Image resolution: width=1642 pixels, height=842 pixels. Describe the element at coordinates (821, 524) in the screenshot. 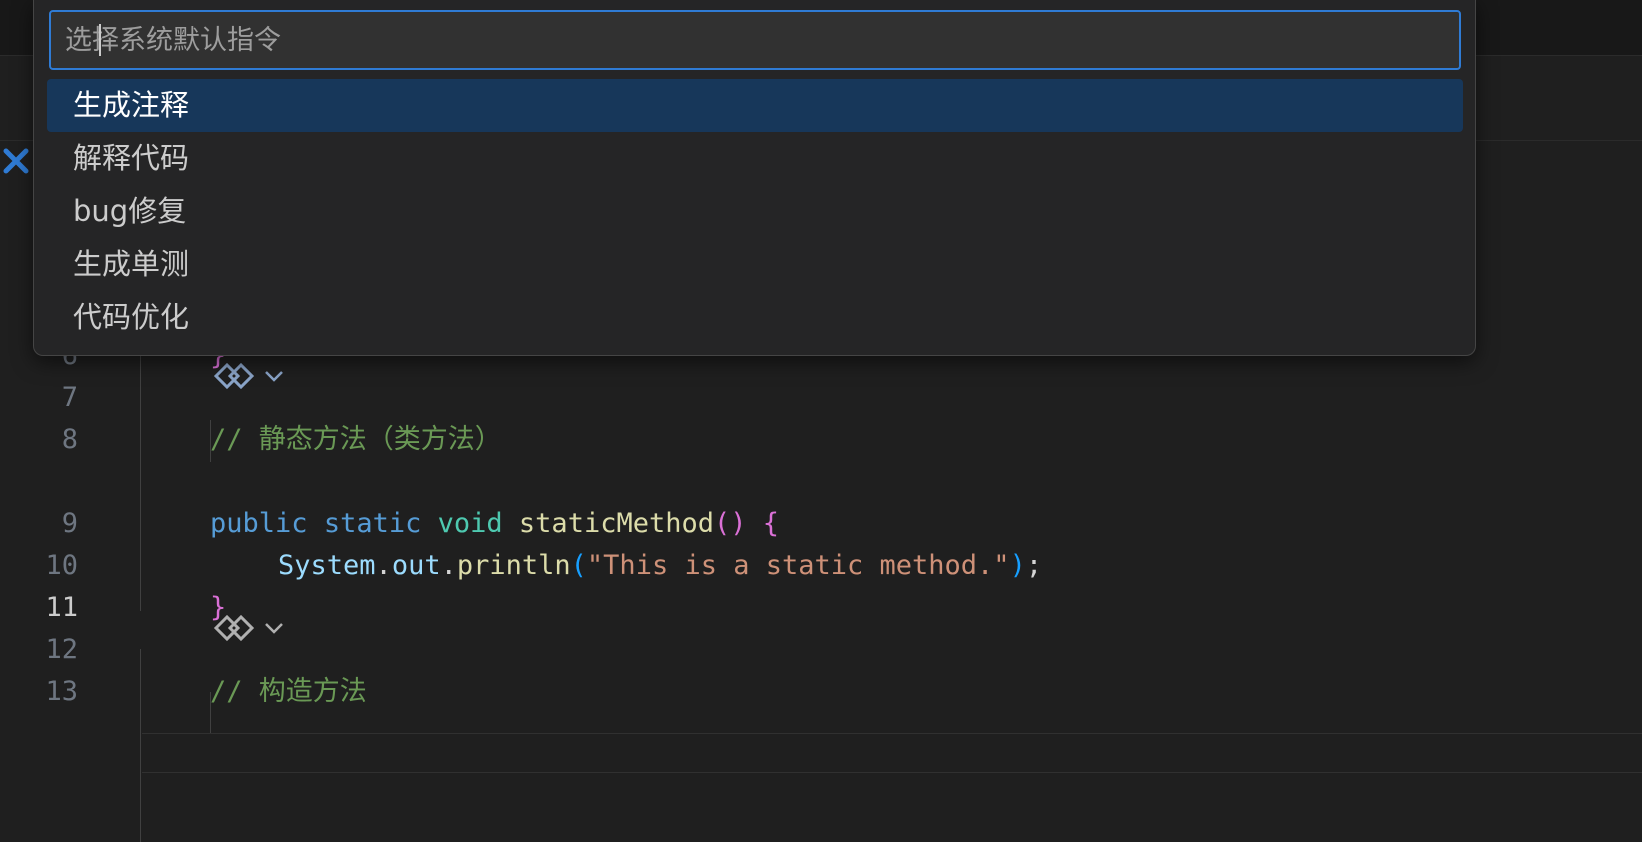

I see `code-line: 9 public static void staticMethod() {` at that location.